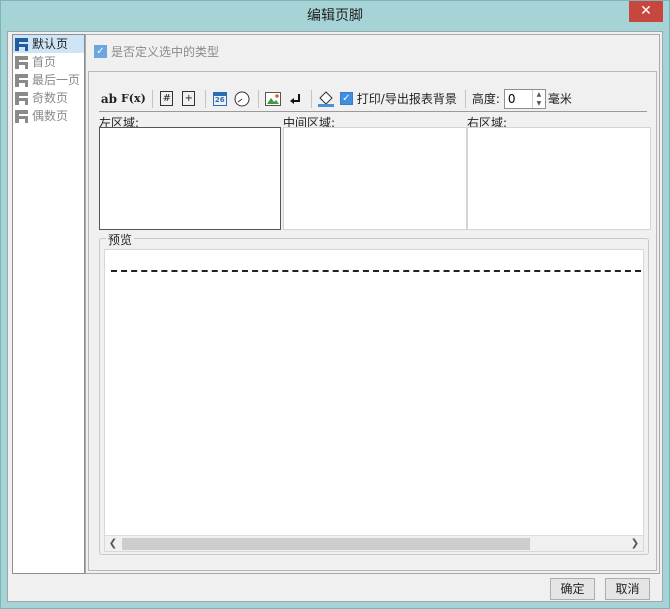 The height and width of the screenshot is (609, 670). What do you see at coordinates (165, 52) in the screenshot?
I see `custom-type-label: 是否定义选中的类型` at bounding box center [165, 52].